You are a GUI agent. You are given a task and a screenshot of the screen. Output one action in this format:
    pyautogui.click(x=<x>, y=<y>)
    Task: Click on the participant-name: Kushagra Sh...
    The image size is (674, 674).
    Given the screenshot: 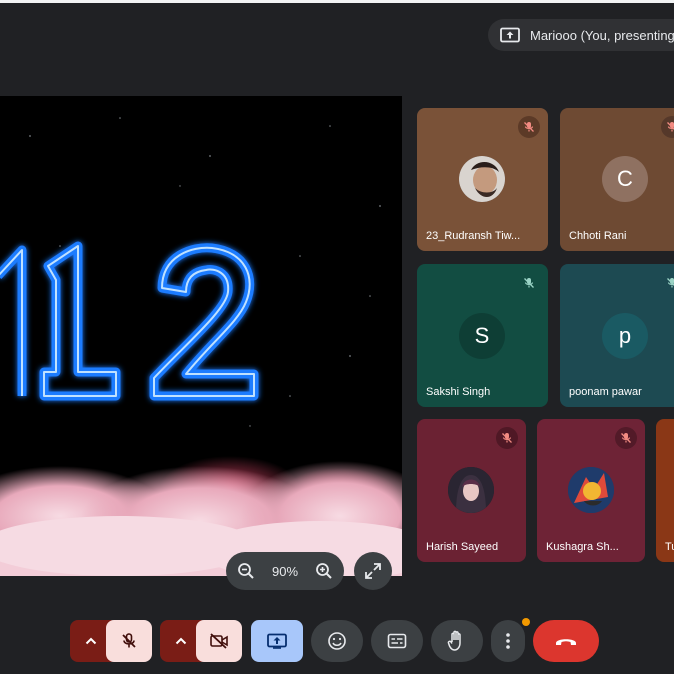 What is the action you would take?
    pyautogui.click(x=582, y=547)
    